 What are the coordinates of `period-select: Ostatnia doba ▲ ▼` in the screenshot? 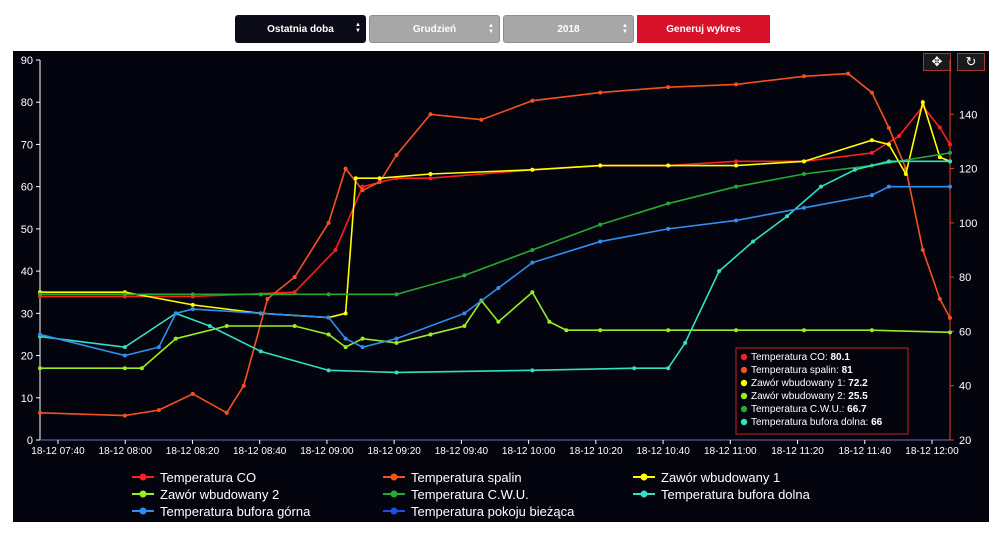 It's located at (300, 29).